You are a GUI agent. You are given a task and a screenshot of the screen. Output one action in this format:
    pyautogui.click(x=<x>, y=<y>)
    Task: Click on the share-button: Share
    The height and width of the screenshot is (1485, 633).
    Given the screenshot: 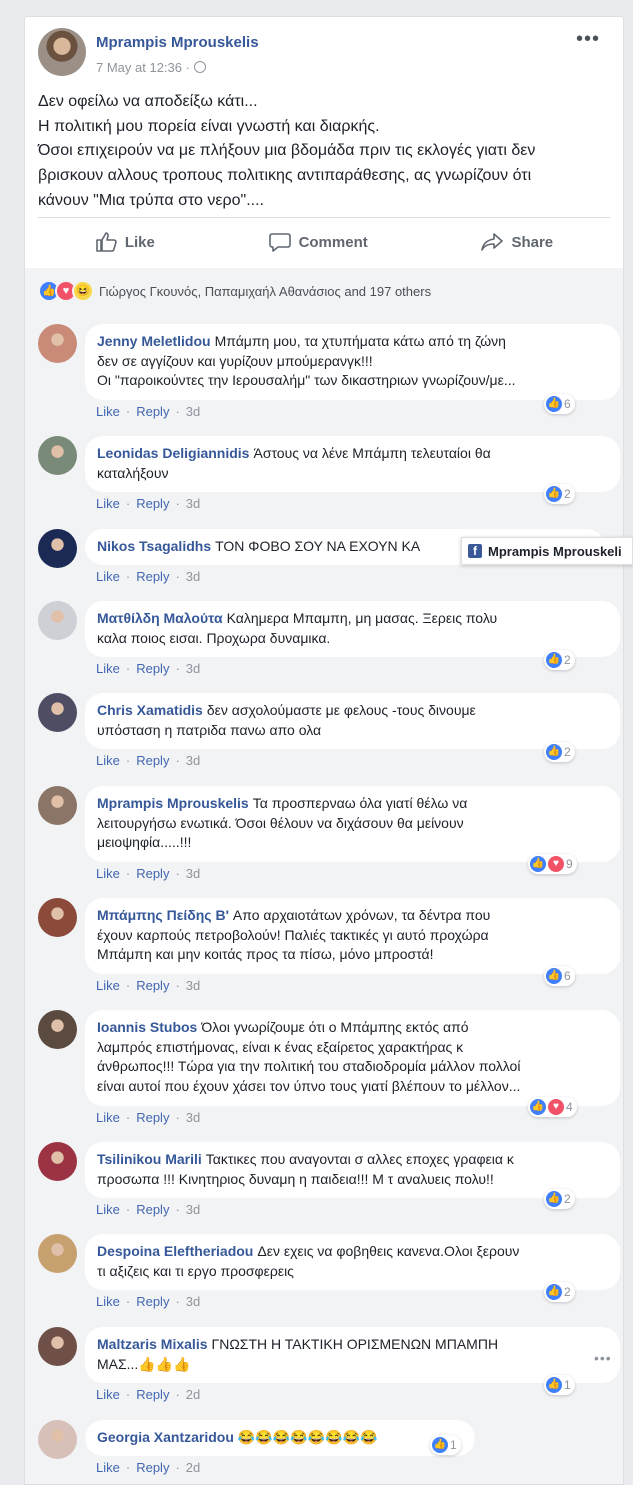 What is the action you would take?
    pyautogui.click(x=517, y=242)
    